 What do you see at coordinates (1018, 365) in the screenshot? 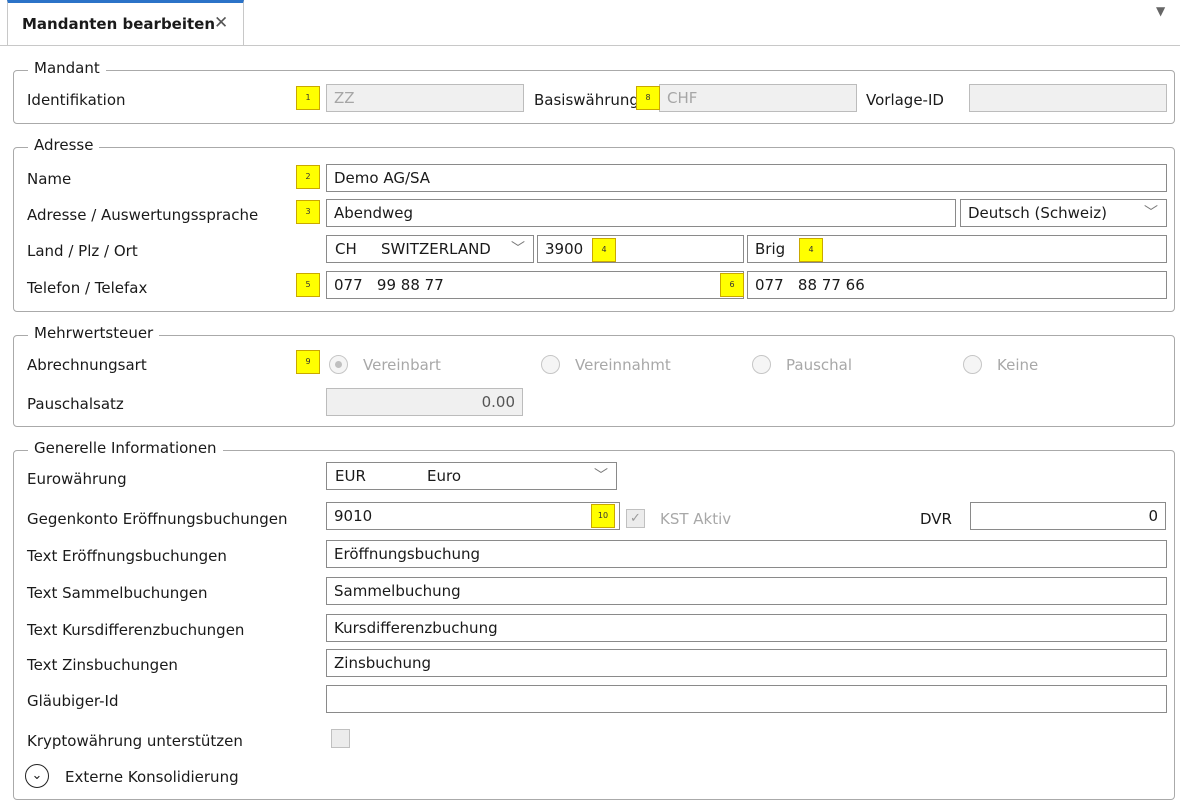
I see `radio-label-keine: Keine` at bounding box center [1018, 365].